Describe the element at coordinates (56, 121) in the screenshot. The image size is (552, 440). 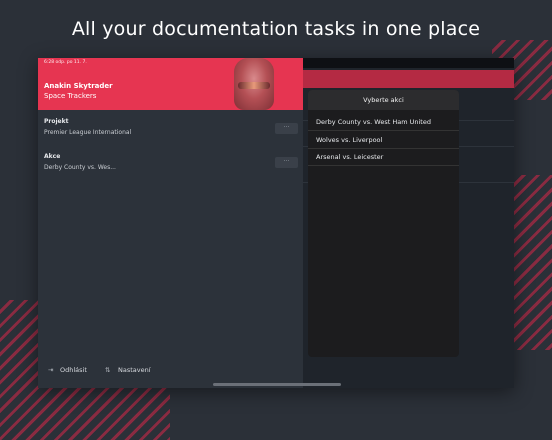
I see `project-label: Projekt` at that location.